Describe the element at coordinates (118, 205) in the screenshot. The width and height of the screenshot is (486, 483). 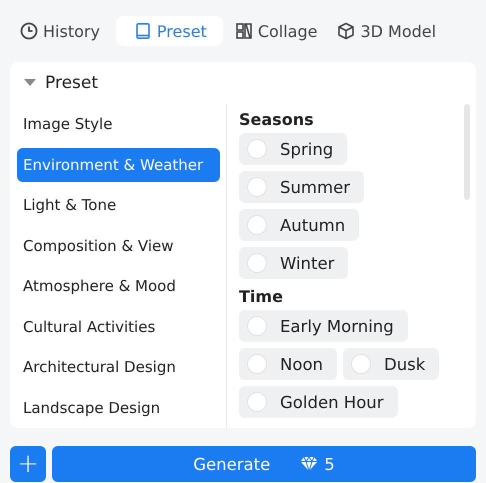
I see `category-item: Light & Tone` at that location.